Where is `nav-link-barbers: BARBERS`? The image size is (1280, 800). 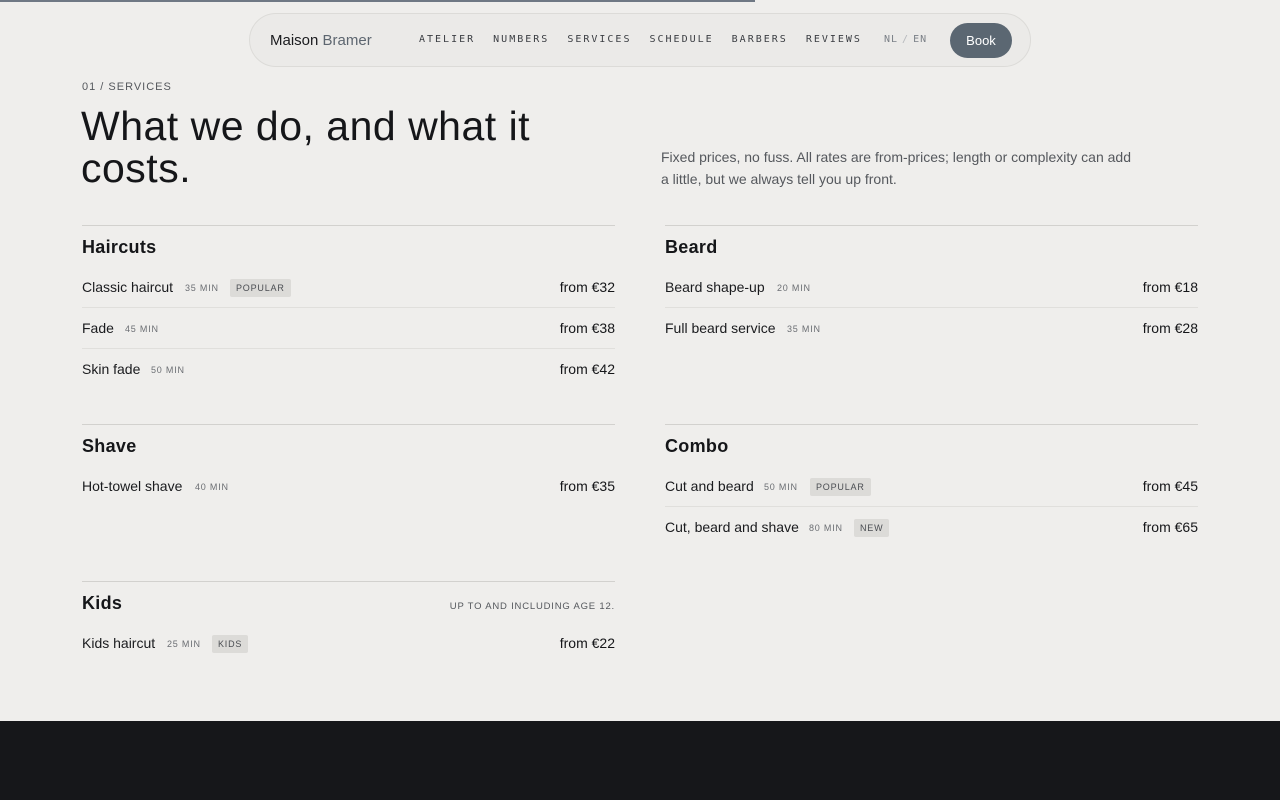 nav-link-barbers: BARBERS is located at coordinates (760, 39).